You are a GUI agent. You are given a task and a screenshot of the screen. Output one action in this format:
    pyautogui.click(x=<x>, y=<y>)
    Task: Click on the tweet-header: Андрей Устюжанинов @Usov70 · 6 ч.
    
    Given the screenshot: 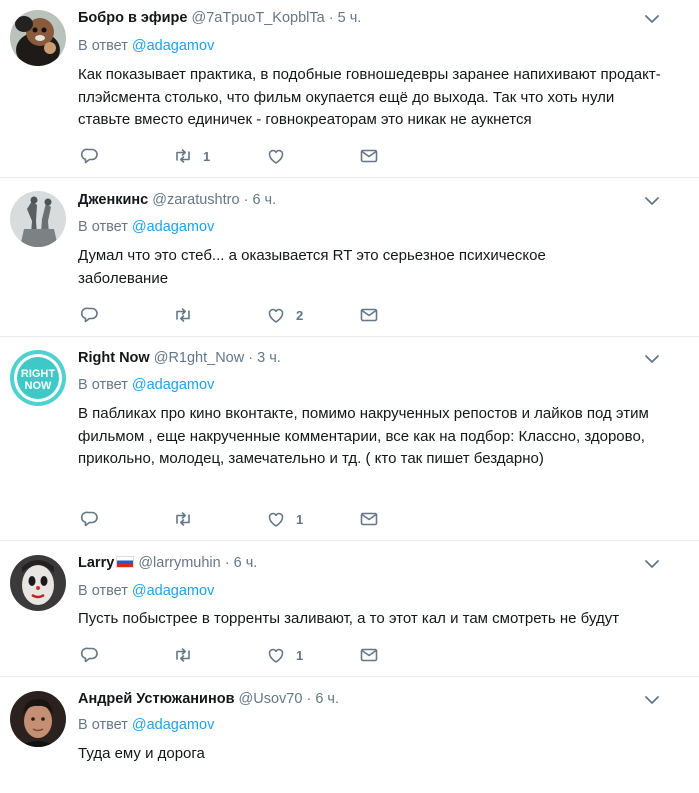 What is the action you would take?
    pyautogui.click(x=208, y=699)
    